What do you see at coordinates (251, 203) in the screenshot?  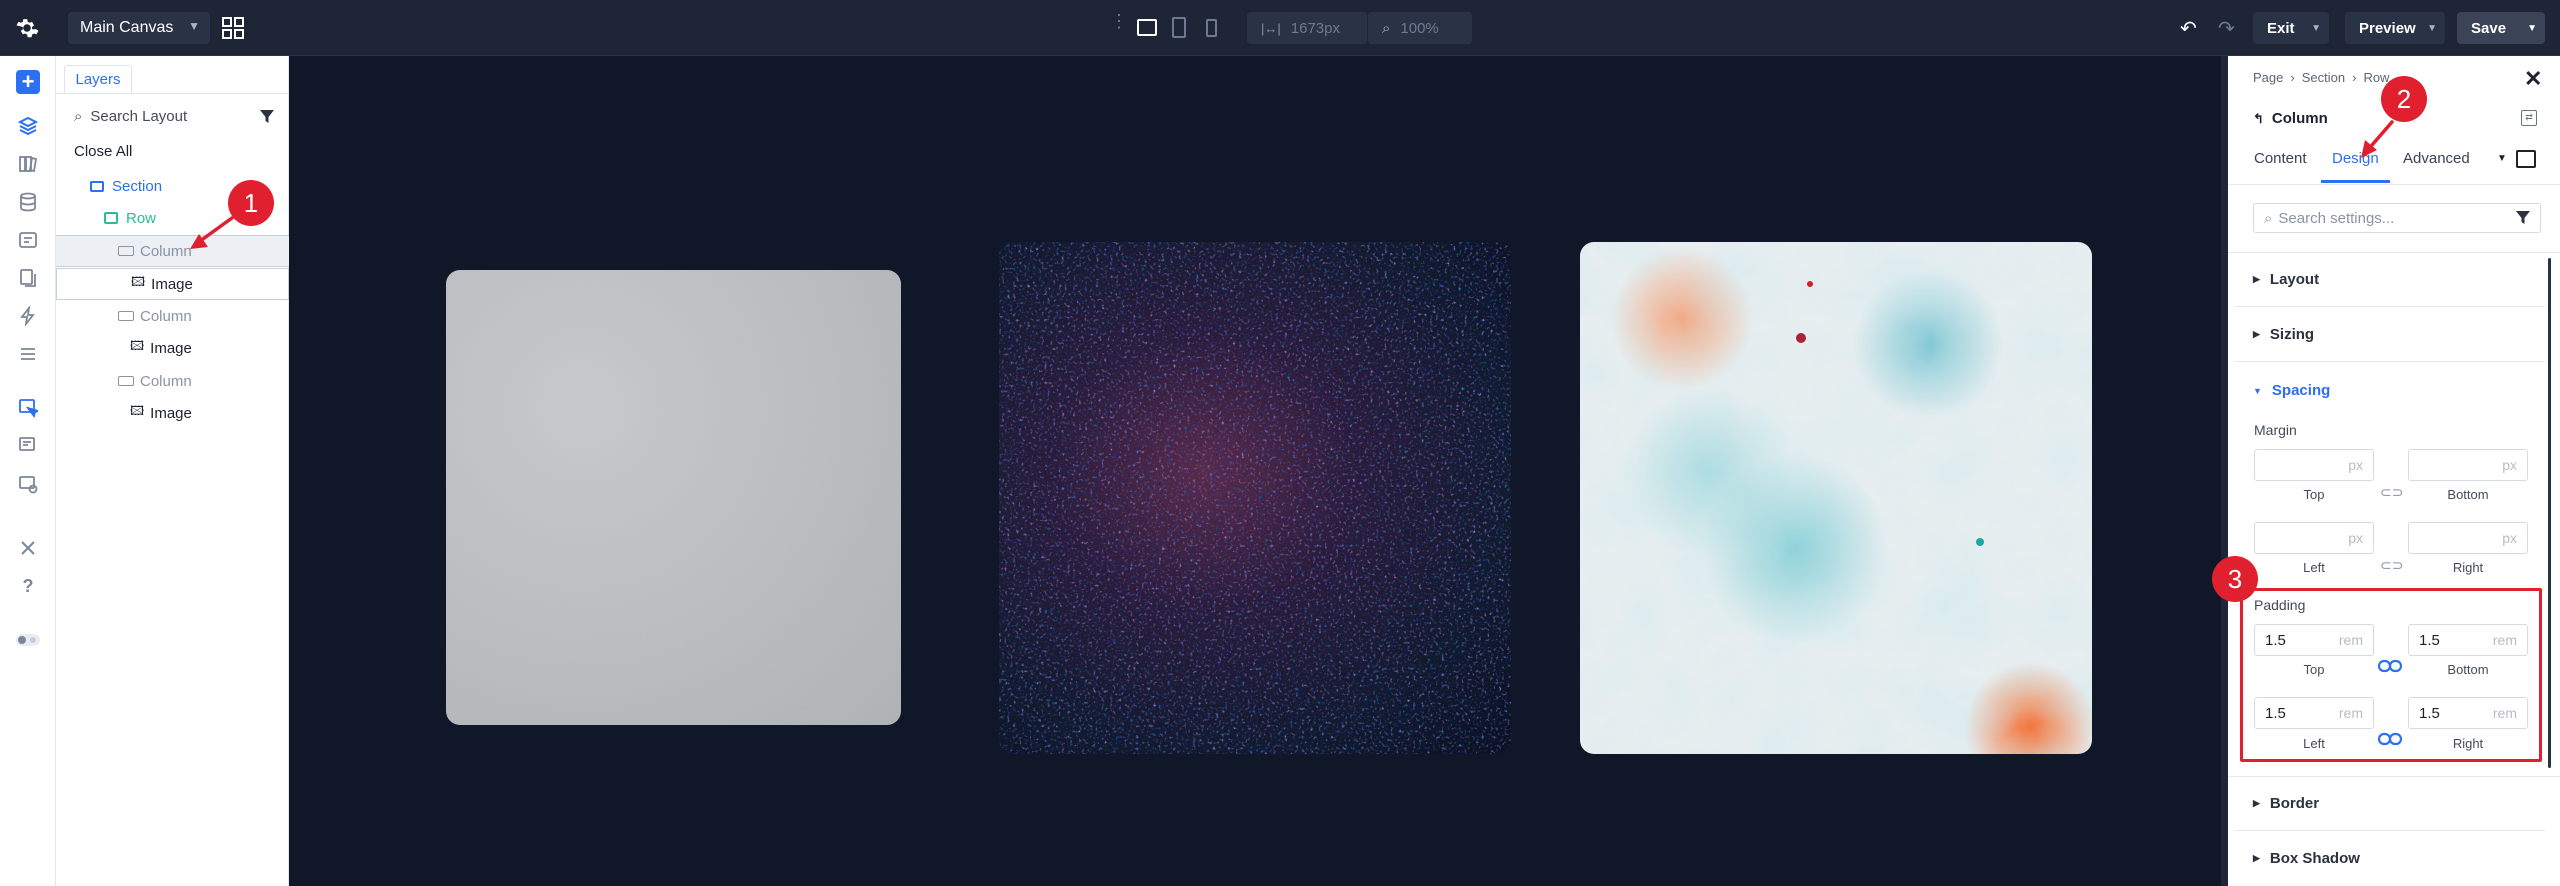 I see `step-marker-1: 1` at bounding box center [251, 203].